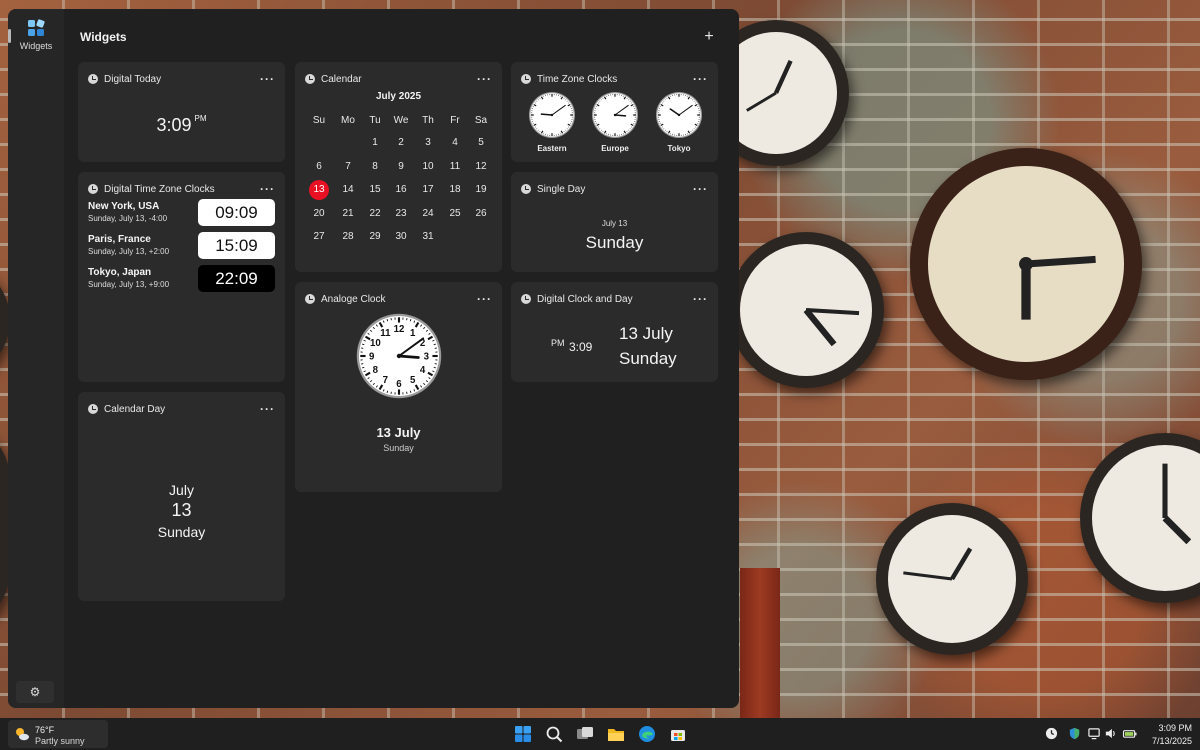 Image resolution: width=1200 pixels, height=750 pixels. Describe the element at coordinates (558, 343) in the screenshot. I see `am-pm-label: PM` at that location.